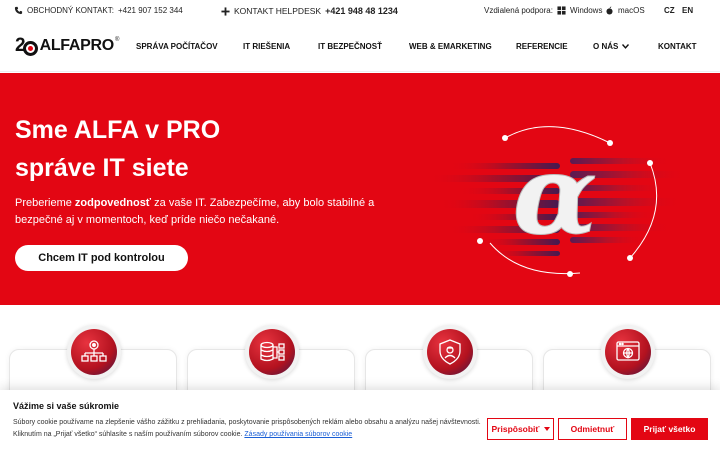 This screenshot has height=450, width=720. What do you see at coordinates (118, 130) in the screenshot?
I see `hero-title-line1: Sme ALFA v PRO` at bounding box center [118, 130].